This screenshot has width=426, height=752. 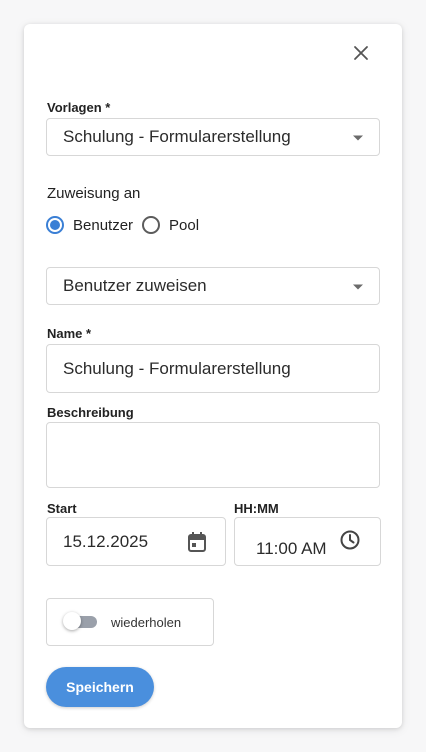 What do you see at coordinates (146, 622) in the screenshot?
I see `repeat-label: wiederholen` at bounding box center [146, 622].